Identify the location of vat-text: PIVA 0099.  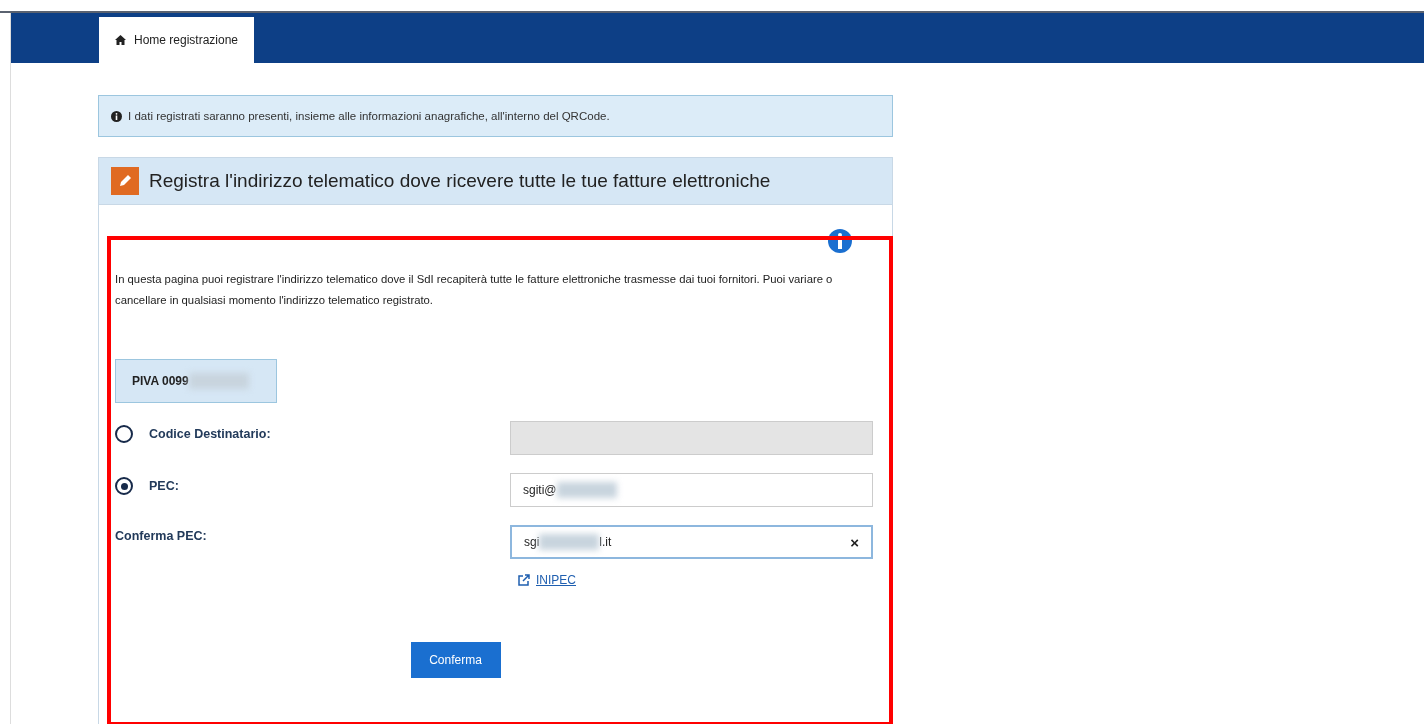
(160, 381).